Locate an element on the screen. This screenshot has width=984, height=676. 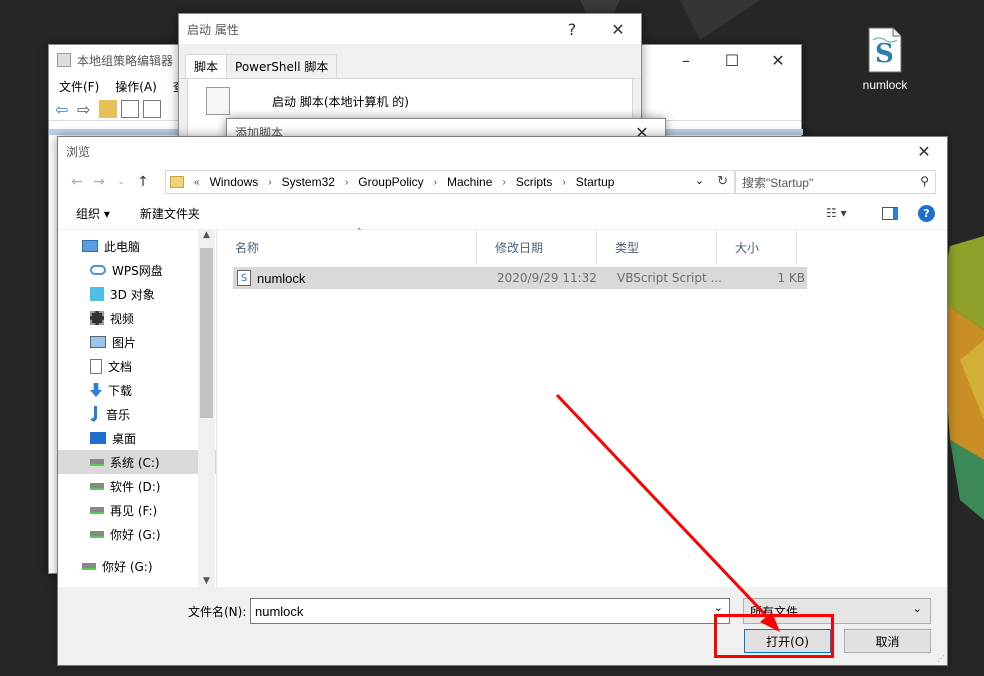
nav-item: 图片 is located at coordinates (137, 342).